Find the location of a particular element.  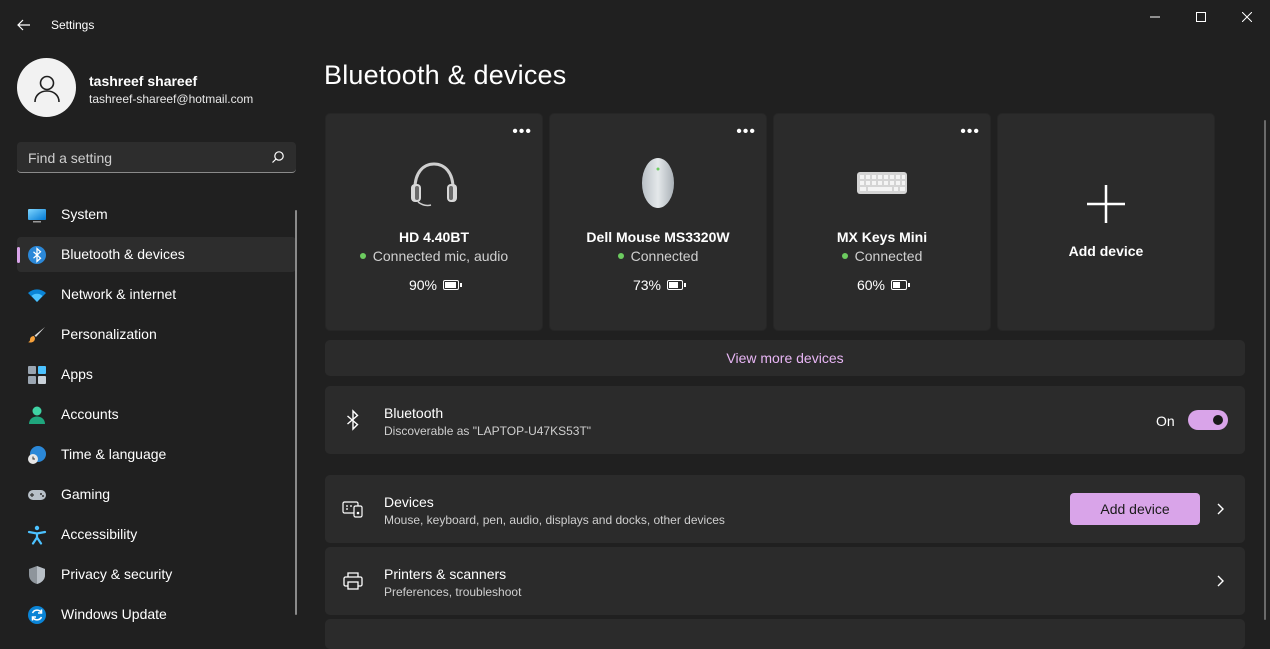

sidebar-item-label: Windows Update is located at coordinates (114, 614).